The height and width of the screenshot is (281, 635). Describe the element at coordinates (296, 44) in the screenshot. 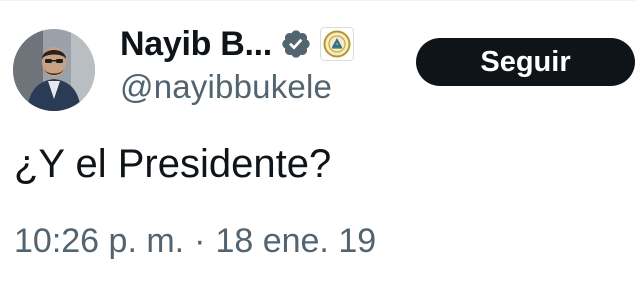

I see `verified-badge-icon` at that location.